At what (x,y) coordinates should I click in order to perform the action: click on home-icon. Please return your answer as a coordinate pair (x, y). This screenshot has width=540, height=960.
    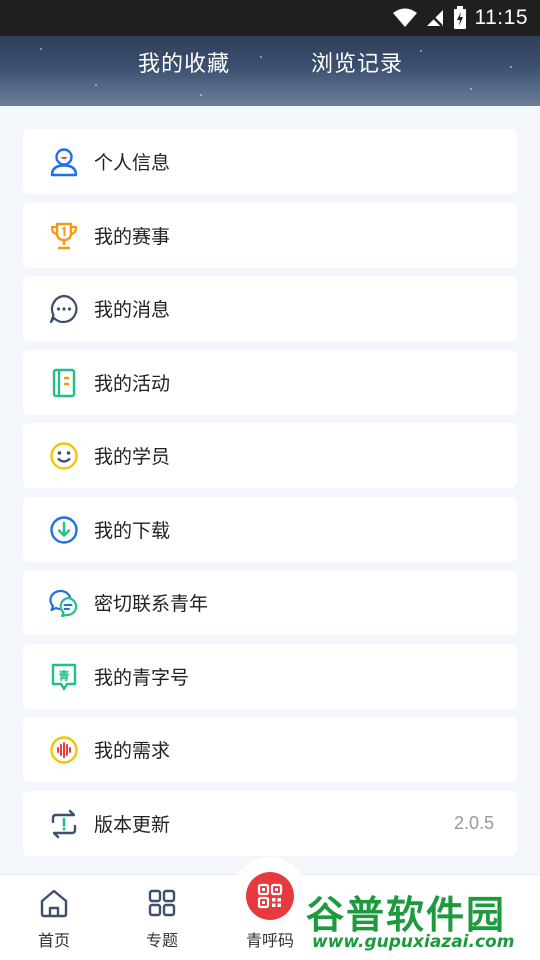
    Looking at the image, I should click on (54, 903).